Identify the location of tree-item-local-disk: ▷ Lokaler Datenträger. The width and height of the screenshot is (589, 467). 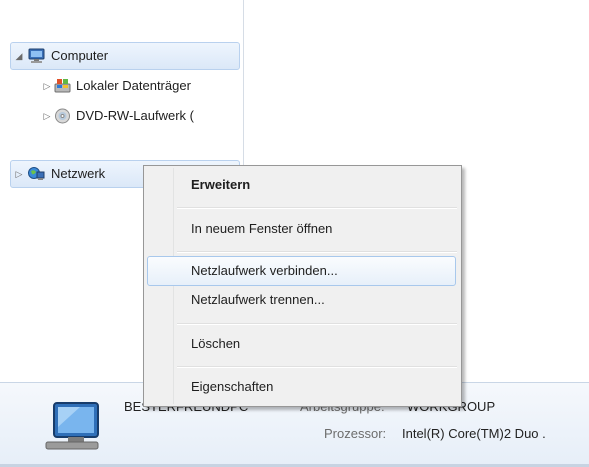
(126, 86).